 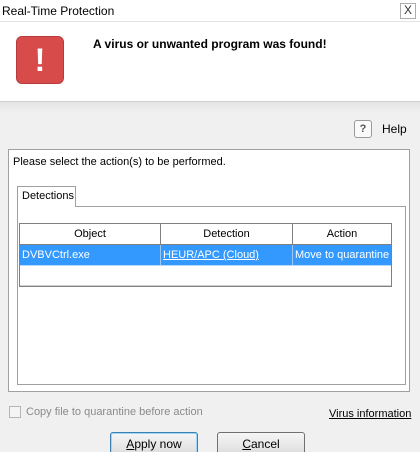 I want to click on apply-now-button: Apply now, so click(x=154, y=442).